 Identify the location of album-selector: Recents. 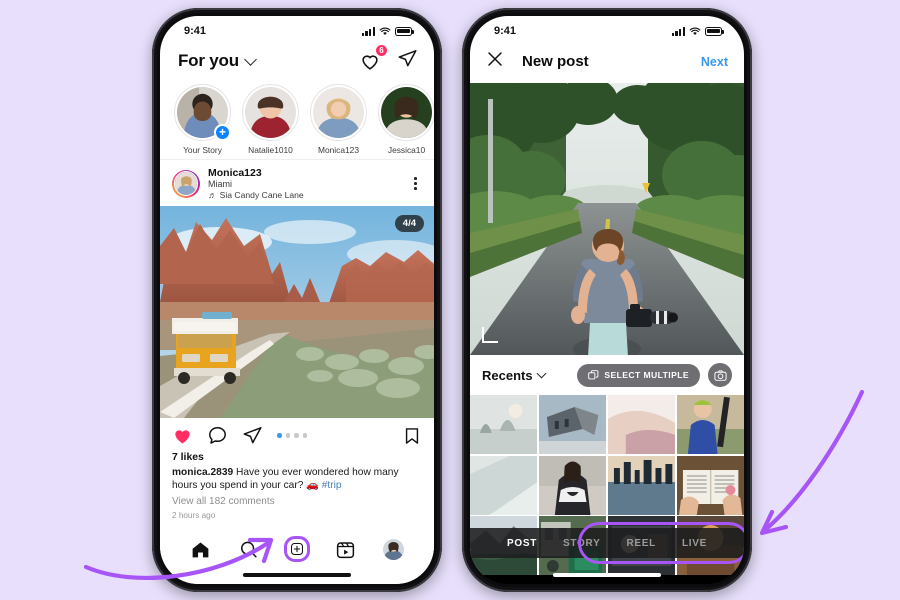
(525, 375).